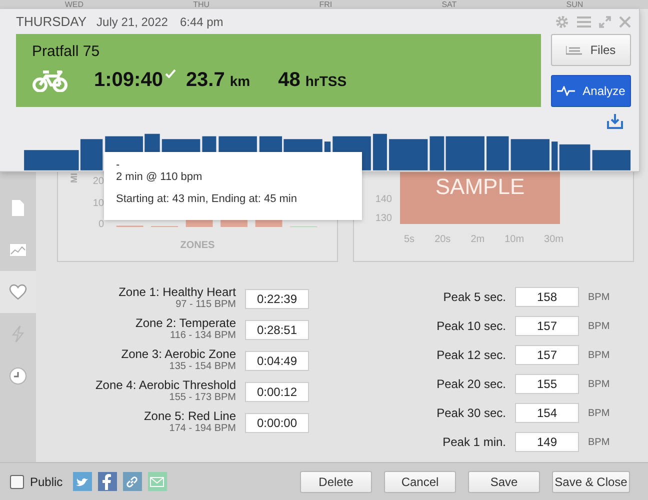 This screenshot has height=500, width=648. I want to click on tss-unit: hrTSS, so click(326, 81).